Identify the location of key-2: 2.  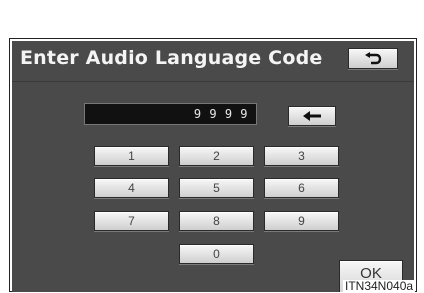
(216, 156).